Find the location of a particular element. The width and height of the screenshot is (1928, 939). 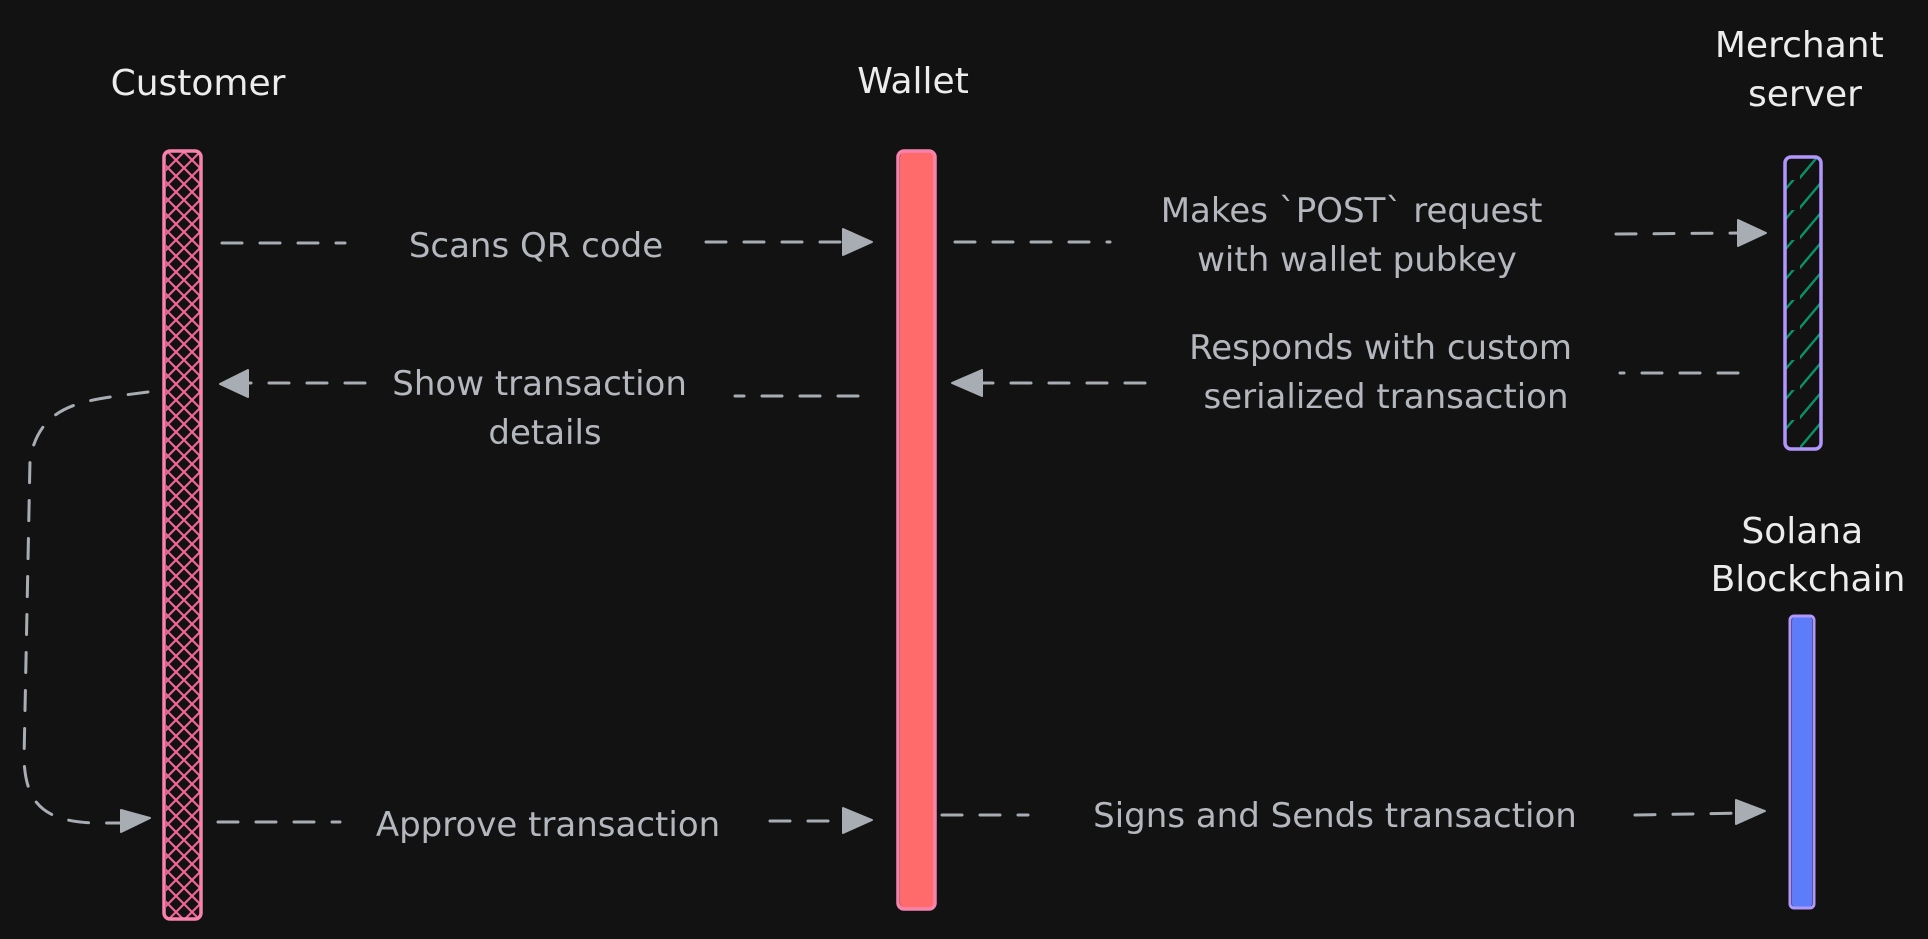

message-approve: Approve transaction is located at coordinates (544, 825).